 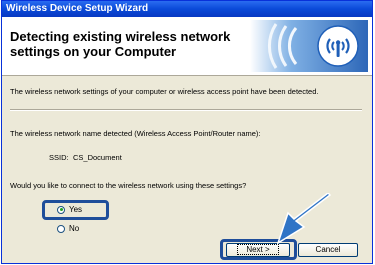 What do you see at coordinates (74, 228) in the screenshot?
I see `radio-no-label: No` at bounding box center [74, 228].